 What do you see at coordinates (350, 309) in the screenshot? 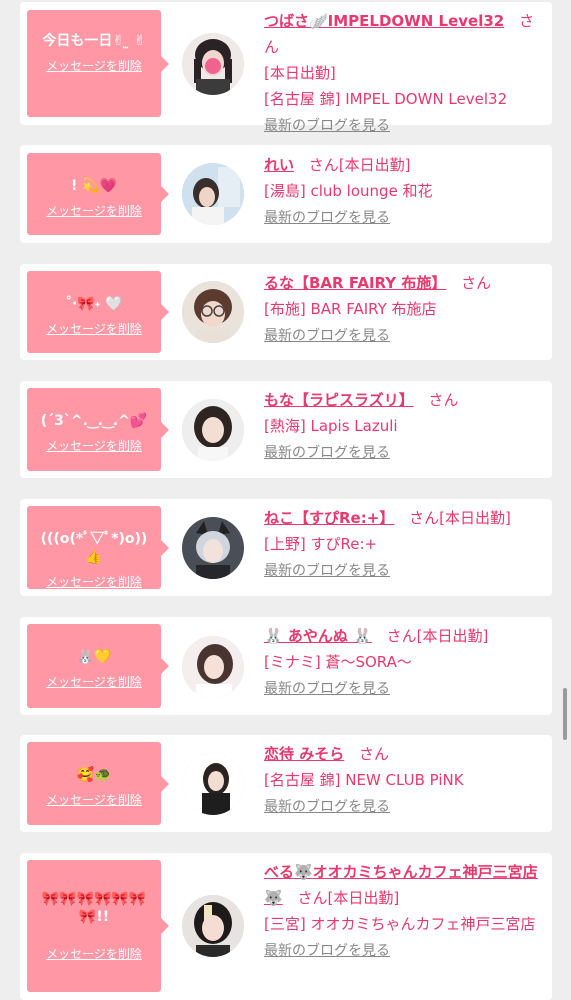
I see `shop-line: [布施] BAR FAIRY 布施店` at bounding box center [350, 309].